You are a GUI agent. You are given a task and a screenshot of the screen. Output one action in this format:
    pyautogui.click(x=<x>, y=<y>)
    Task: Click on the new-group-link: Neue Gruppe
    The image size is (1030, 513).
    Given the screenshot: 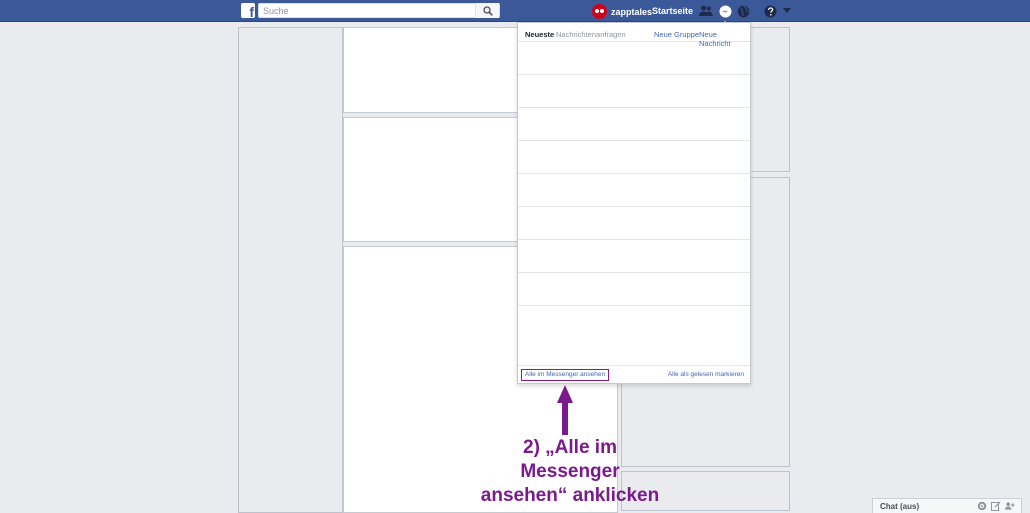 What is the action you would take?
    pyautogui.click(x=676, y=34)
    